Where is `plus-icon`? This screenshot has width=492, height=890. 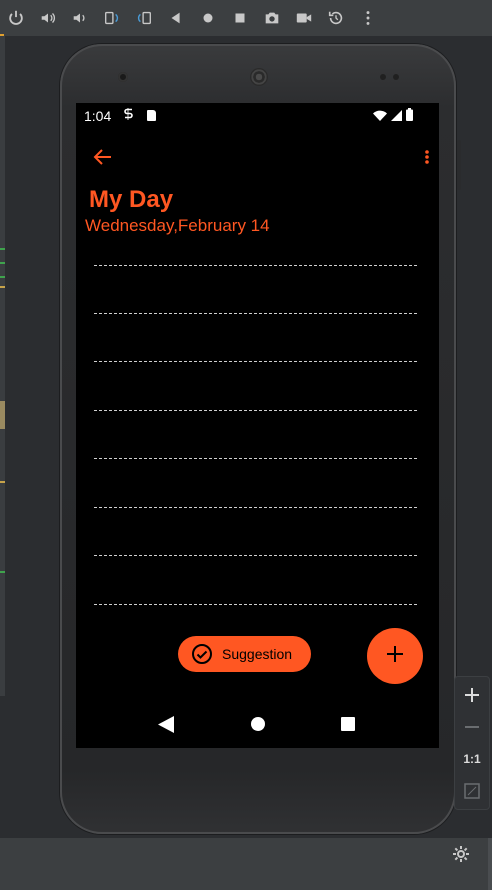
plus-icon is located at coordinates (395, 656).